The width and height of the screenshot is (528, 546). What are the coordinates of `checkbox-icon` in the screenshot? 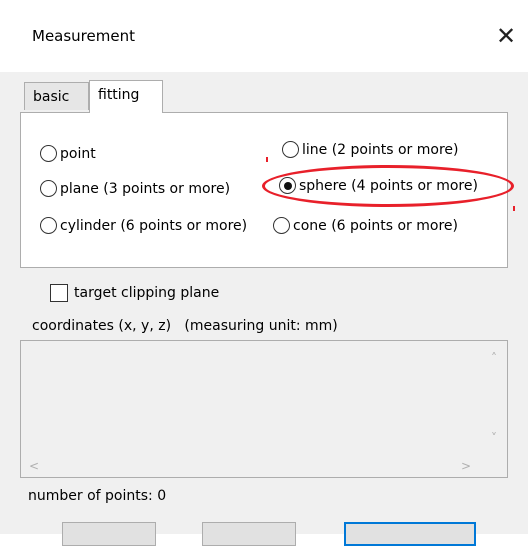 It's located at (59, 293).